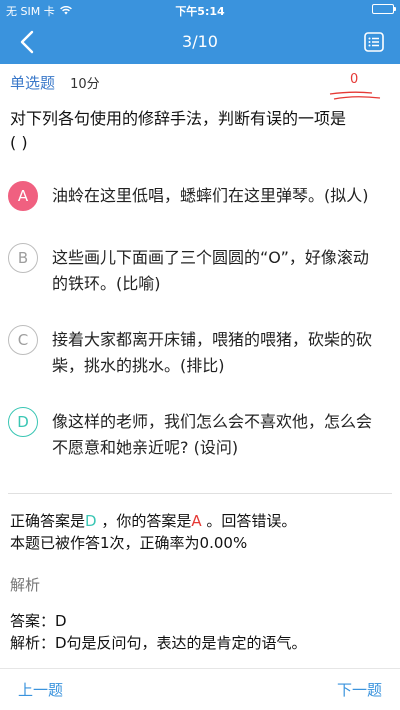 Image resolution: width=400 pixels, height=710 pixels. Describe the element at coordinates (23, 340) in the screenshot. I see `option-c-badge: C` at that location.